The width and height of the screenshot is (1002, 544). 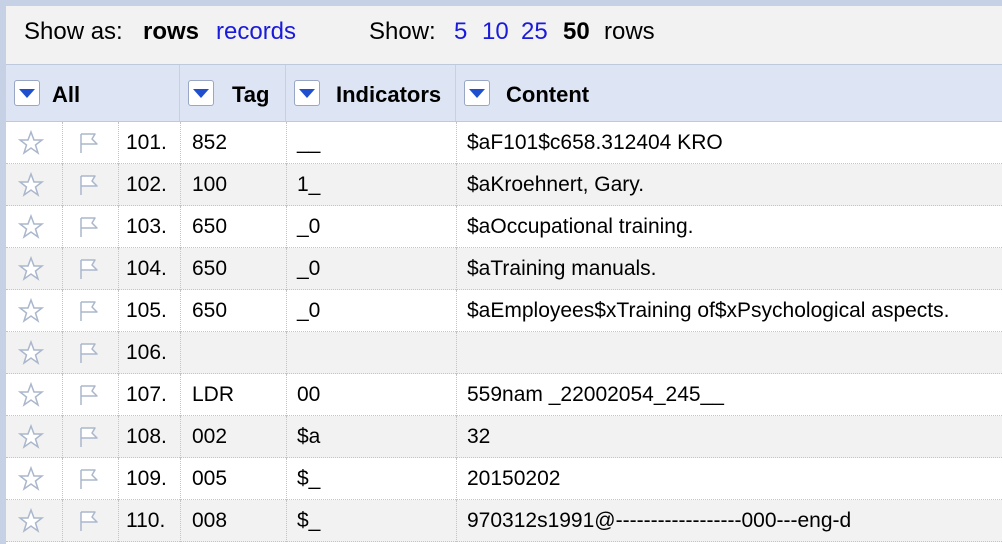 What do you see at coordinates (389, 94) in the screenshot?
I see `column-label-indicators: Indicators` at bounding box center [389, 94].